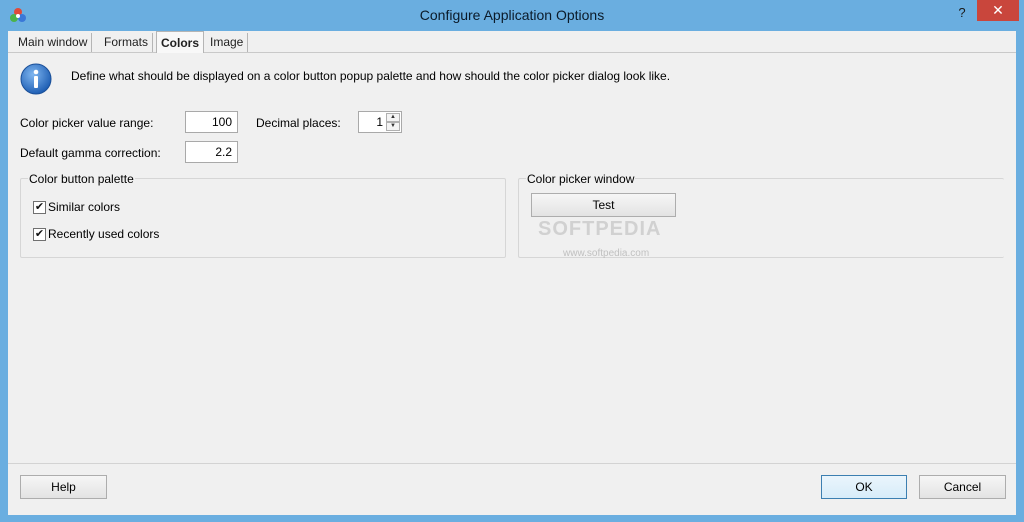 The height and width of the screenshot is (522, 1024). What do you see at coordinates (600, 229) in the screenshot?
I see `softpedia-watermark: SOFTPEDIA` at bounding box center [600, 229].